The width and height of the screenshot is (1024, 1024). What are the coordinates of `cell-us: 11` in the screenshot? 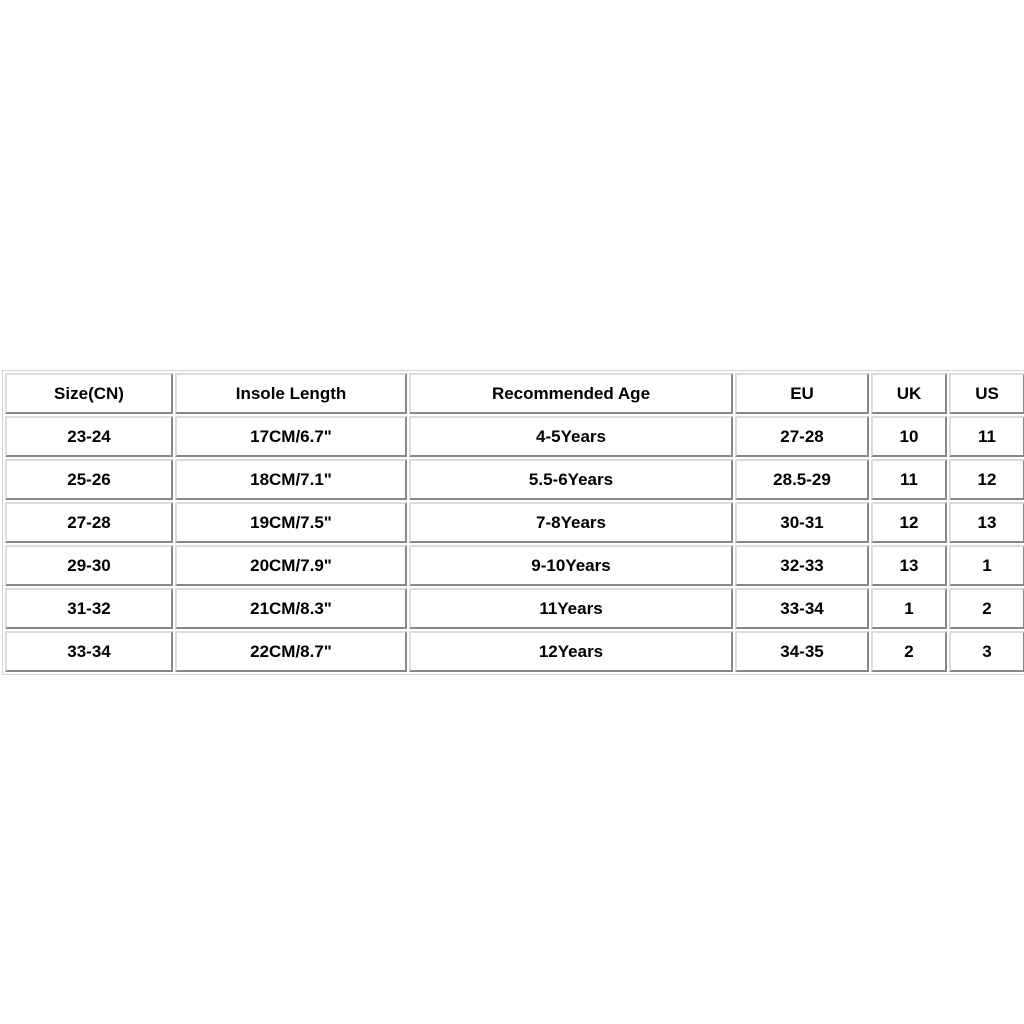 It's located at (986, 436).